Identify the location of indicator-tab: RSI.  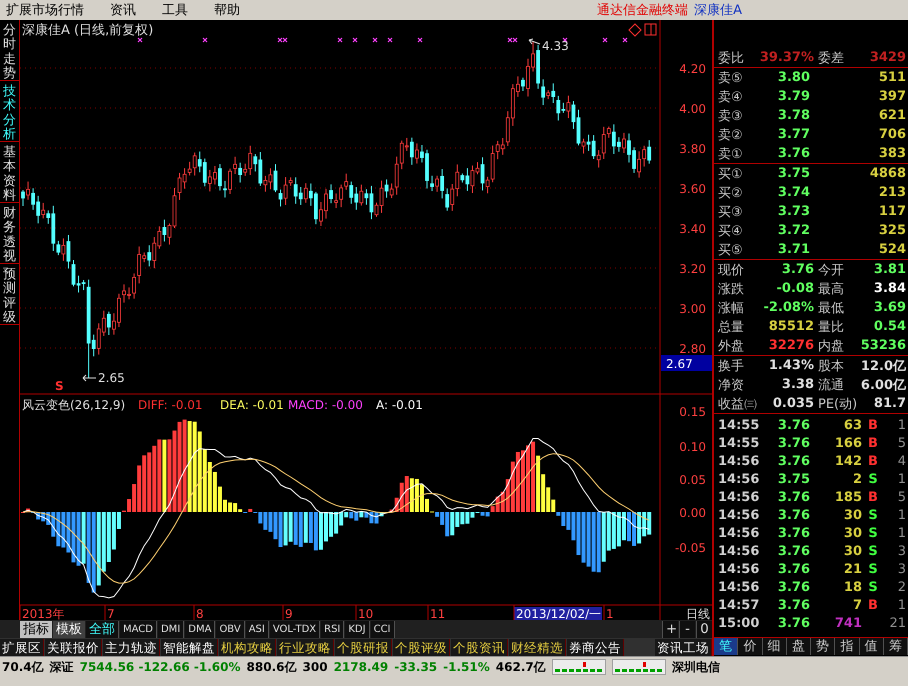
(332, 629).